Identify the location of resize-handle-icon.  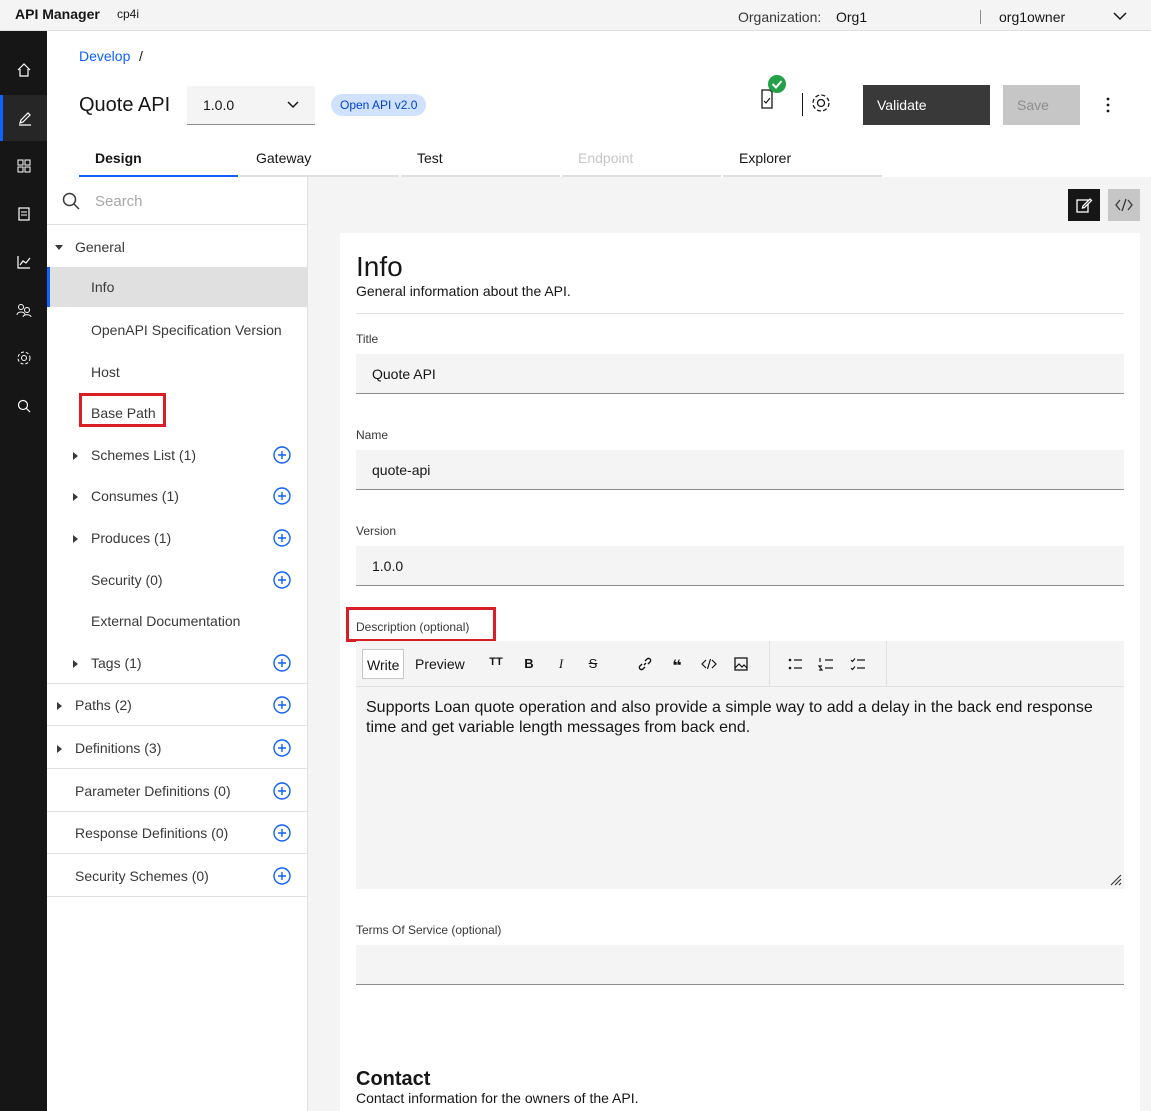
(1115, 879).